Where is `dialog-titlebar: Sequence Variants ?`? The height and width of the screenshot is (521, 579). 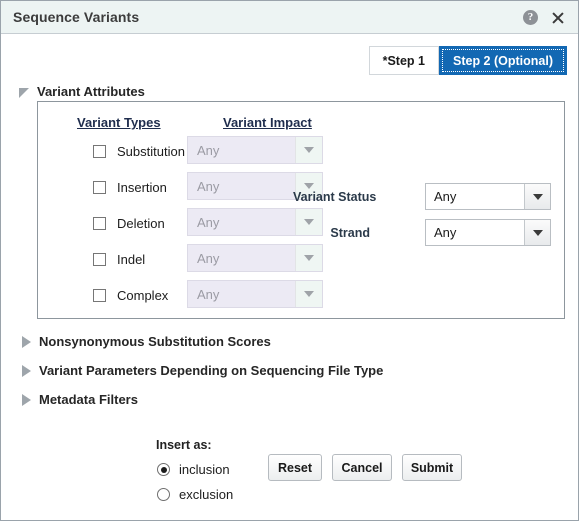 dialog-titlebar: Sequence Variants ? is located at coordinates (289, 17).